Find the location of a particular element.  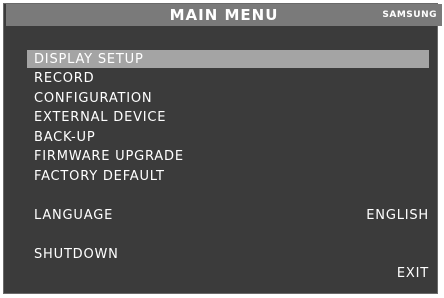

menu-item-external-device: EXTERNAL DEVICE is located at coordinates (100, 117).